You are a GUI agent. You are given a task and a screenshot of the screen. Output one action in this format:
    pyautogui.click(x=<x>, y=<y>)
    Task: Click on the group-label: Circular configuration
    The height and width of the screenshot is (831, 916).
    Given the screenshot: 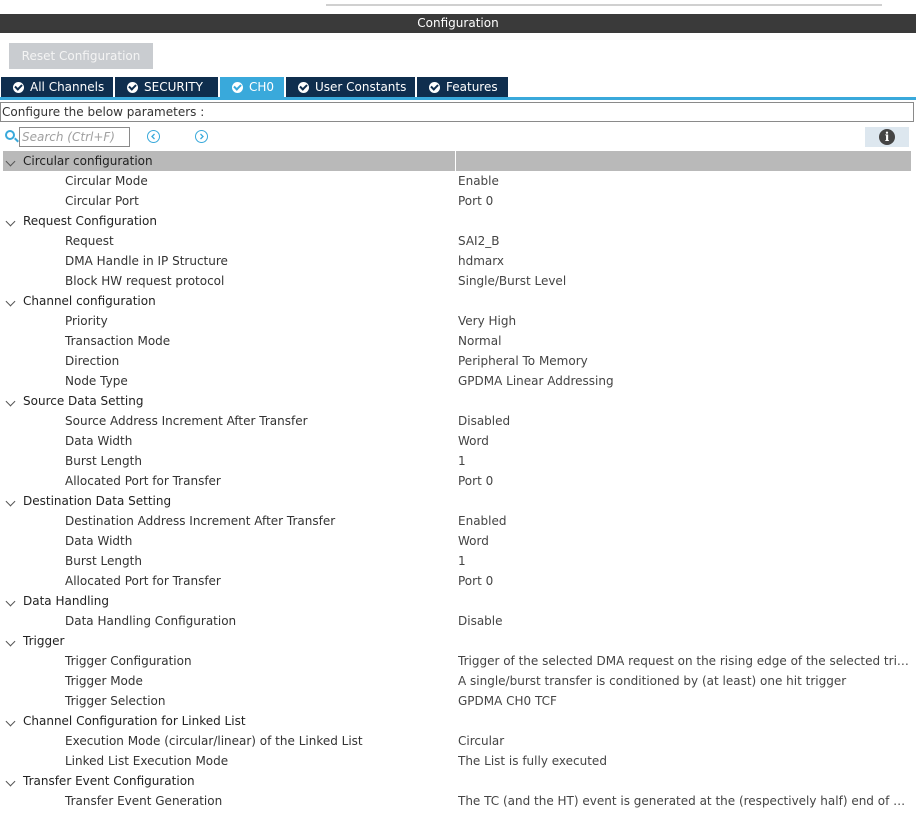 What is the action you would take?
    pyautogui.click(x=88, y=161)
    